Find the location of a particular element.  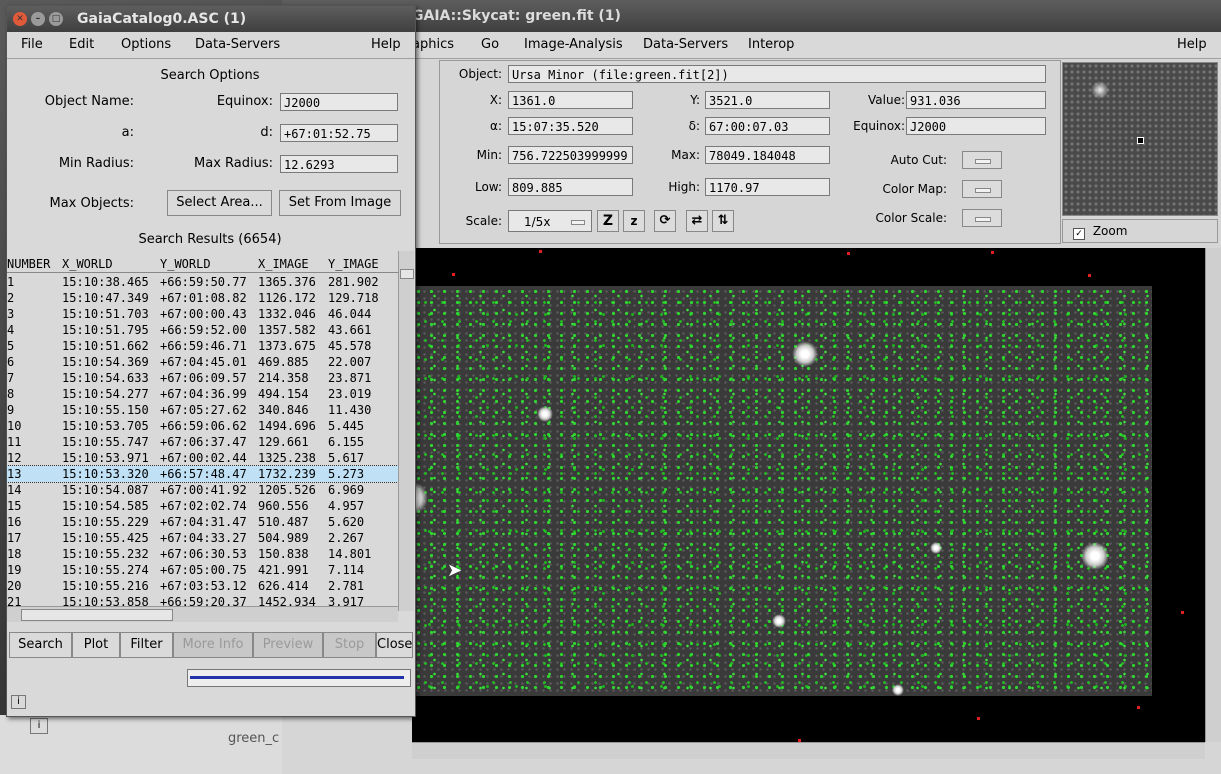

table-row: 20 15:10:55.216 +67:03:53.12 626.414 2.781 is located at coordinates (202, 586).